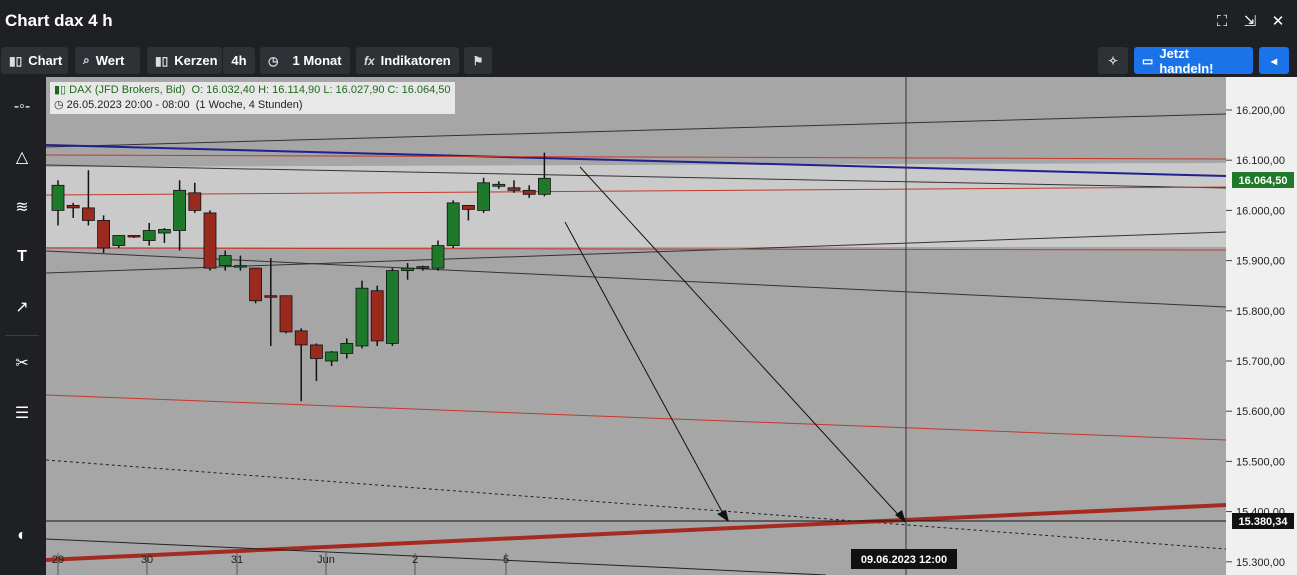 The height and width of the screenshot is (575, 1297). What do you see at coordinates (237, 560) in the screenshot?
I see `x-tick-label: 31` at bounding box center [237, 560].